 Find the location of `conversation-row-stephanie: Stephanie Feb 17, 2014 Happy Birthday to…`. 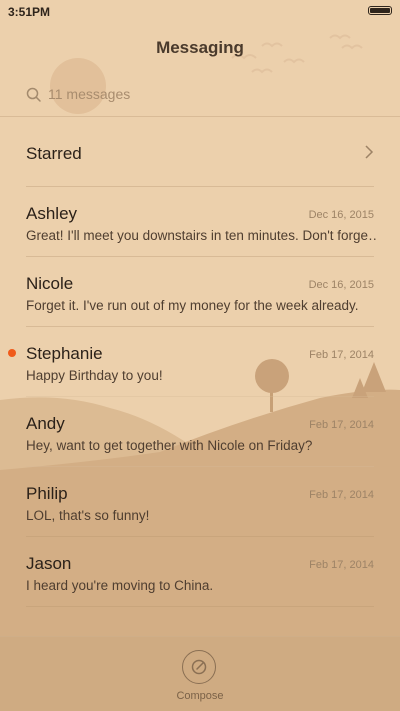

conversation-row-stephanie: Stephanie Feb 17, 2014 Happy Birthday to… is located at coordinates (200, 362).